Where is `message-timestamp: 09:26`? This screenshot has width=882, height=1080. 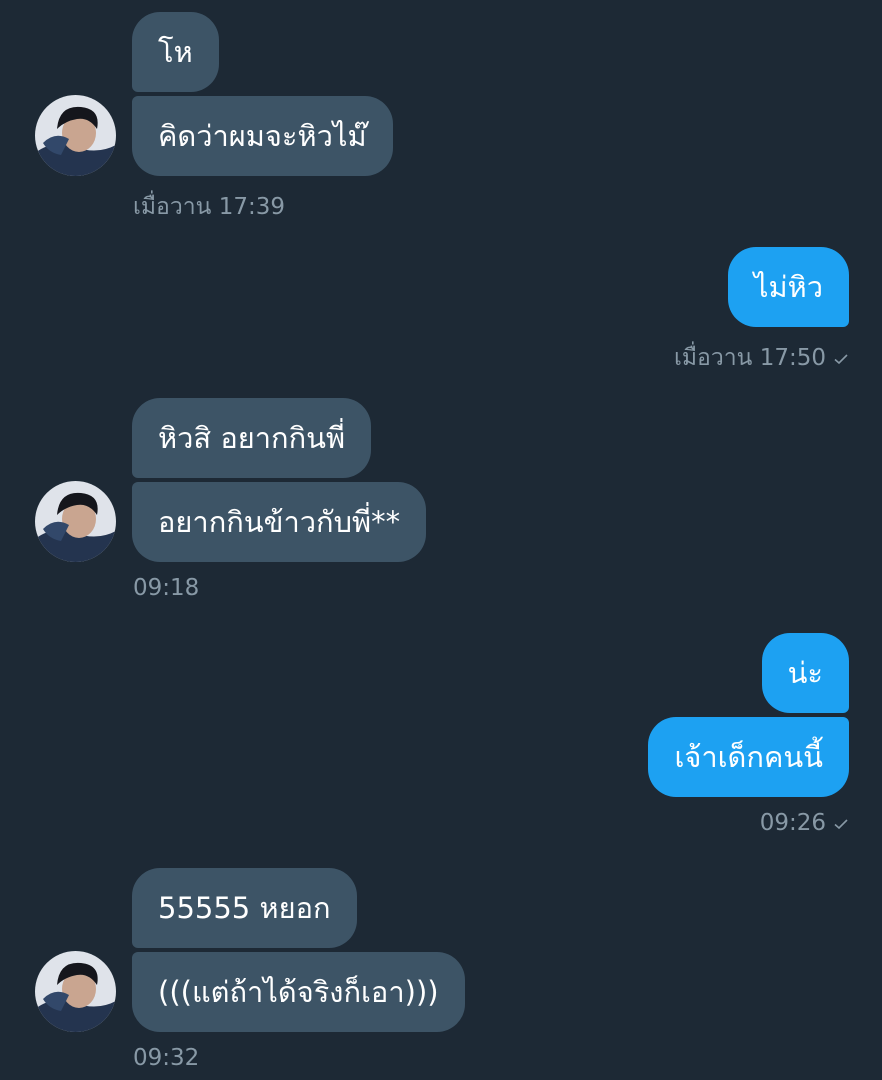 message-timestamp: 09:26 is located at coordinates (804, 823).